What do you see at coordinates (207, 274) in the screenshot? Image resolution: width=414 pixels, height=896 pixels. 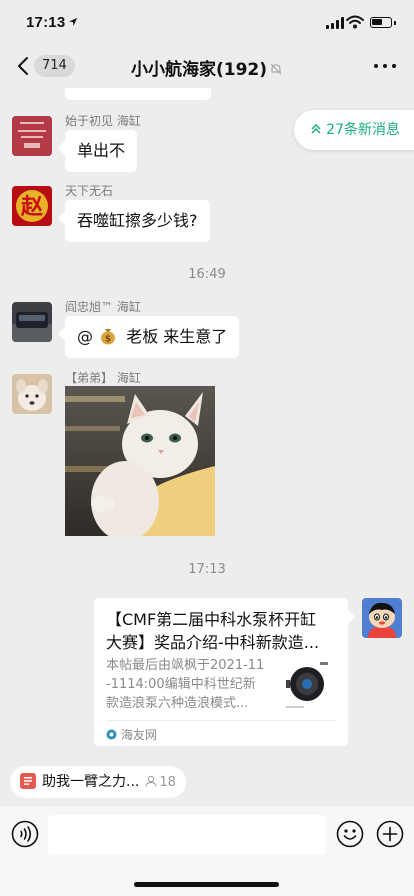 I see `timestamp: 16:49` at bounding box center [207, 274].